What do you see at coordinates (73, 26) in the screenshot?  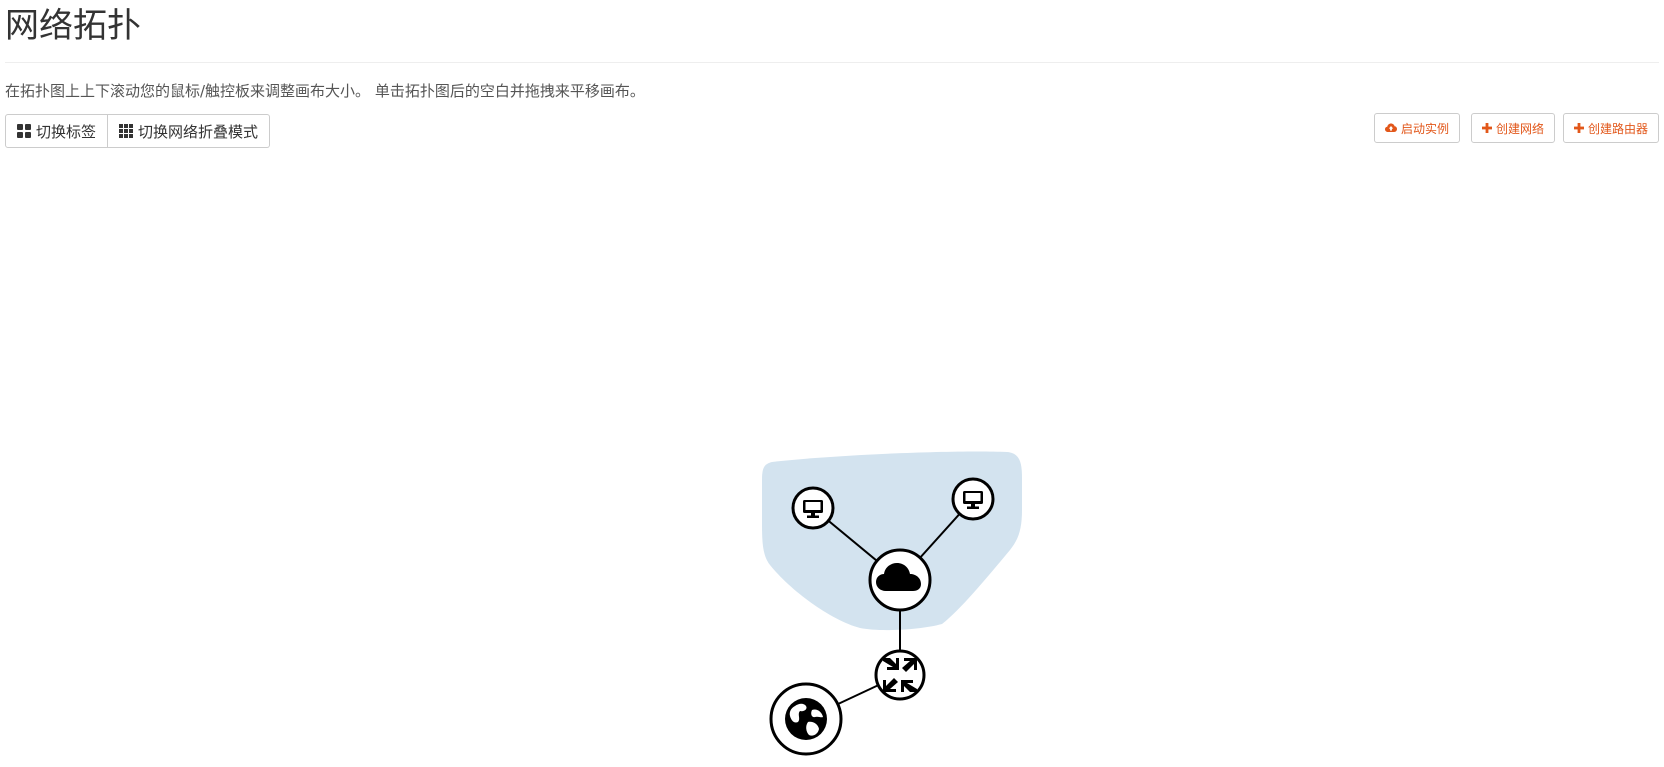 I see `page-title: 网络拓扑` at bounding box center [73, 26].